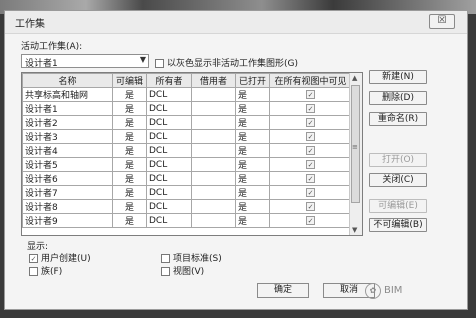 The image size is (476, 318). Describe the element at coordinates (213, 80) in the screenshot. I see `column-header-borrower: 借用者` at that location.